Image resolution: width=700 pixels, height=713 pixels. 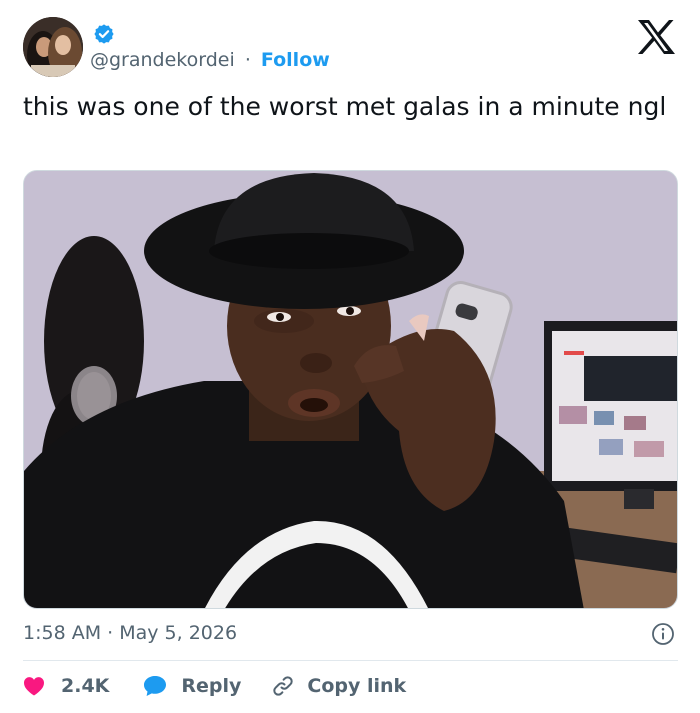 What do you see at coordinates (104, 34) in the screenshot?
I see `verified-badge-icon` at bounding box center [104, 34].